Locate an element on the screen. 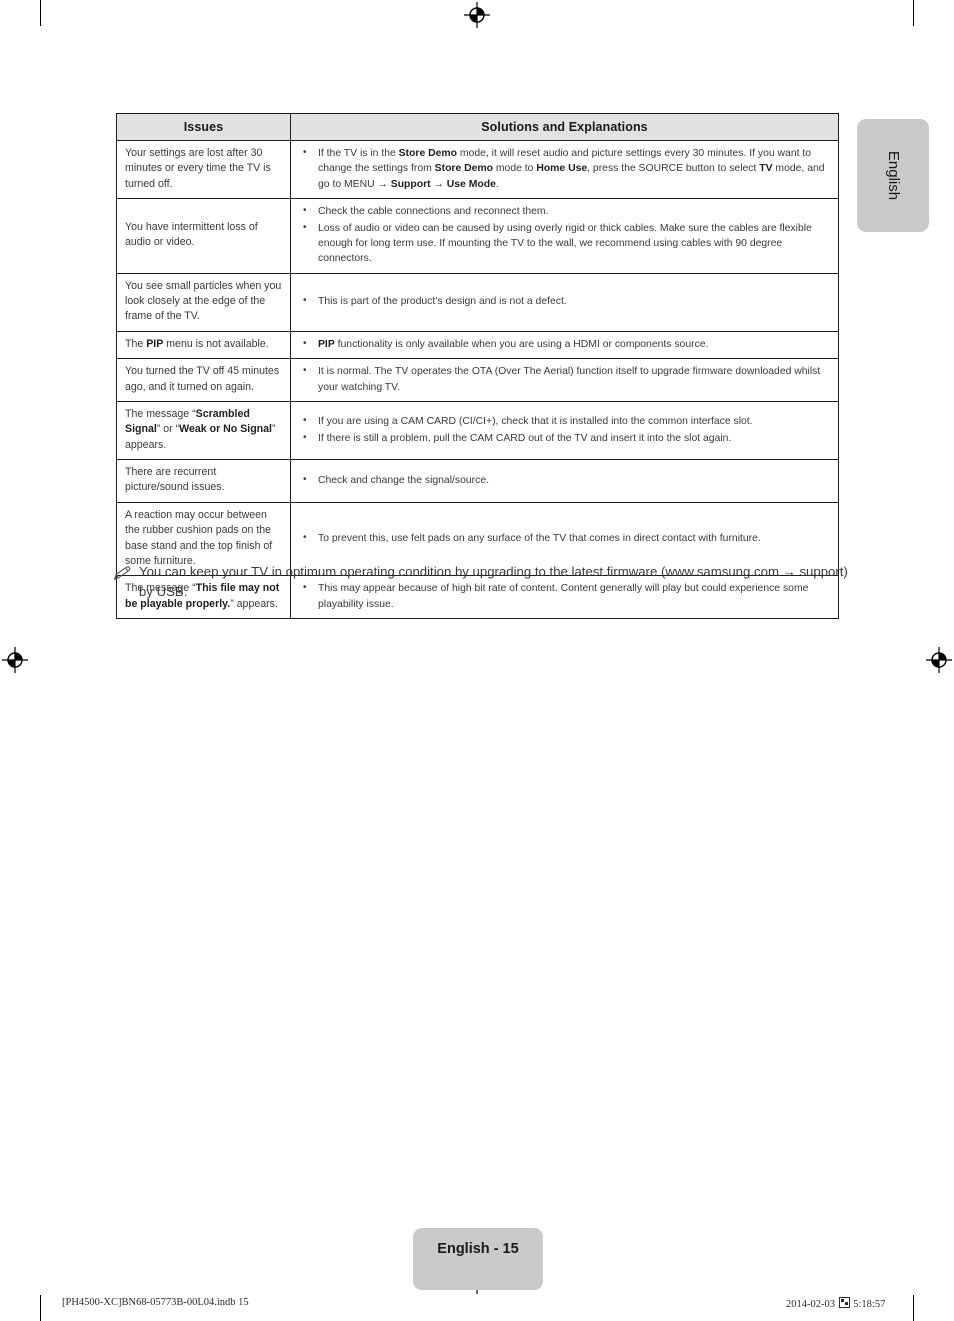 The image size is (954, 1321). solution-cell: • Check and change the signal/source. is located at coordinates (564, 481).